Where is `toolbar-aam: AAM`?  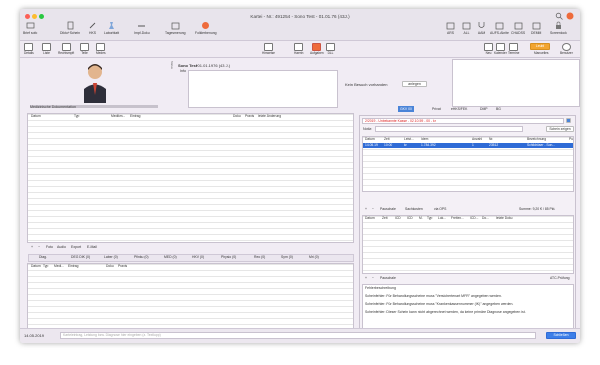 toolbar-aam: AAM is located at coordinates (481, 28).